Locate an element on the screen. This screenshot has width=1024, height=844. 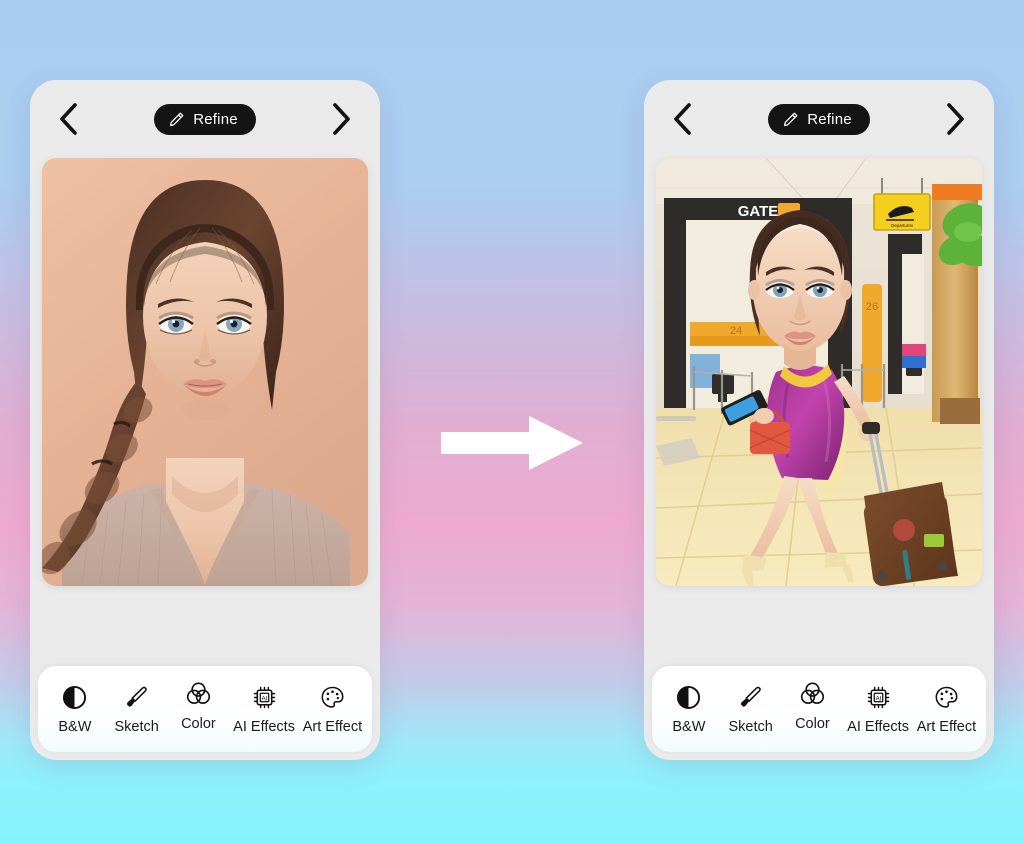
phone-header-before: Refine is located at coordinates (205, 119).